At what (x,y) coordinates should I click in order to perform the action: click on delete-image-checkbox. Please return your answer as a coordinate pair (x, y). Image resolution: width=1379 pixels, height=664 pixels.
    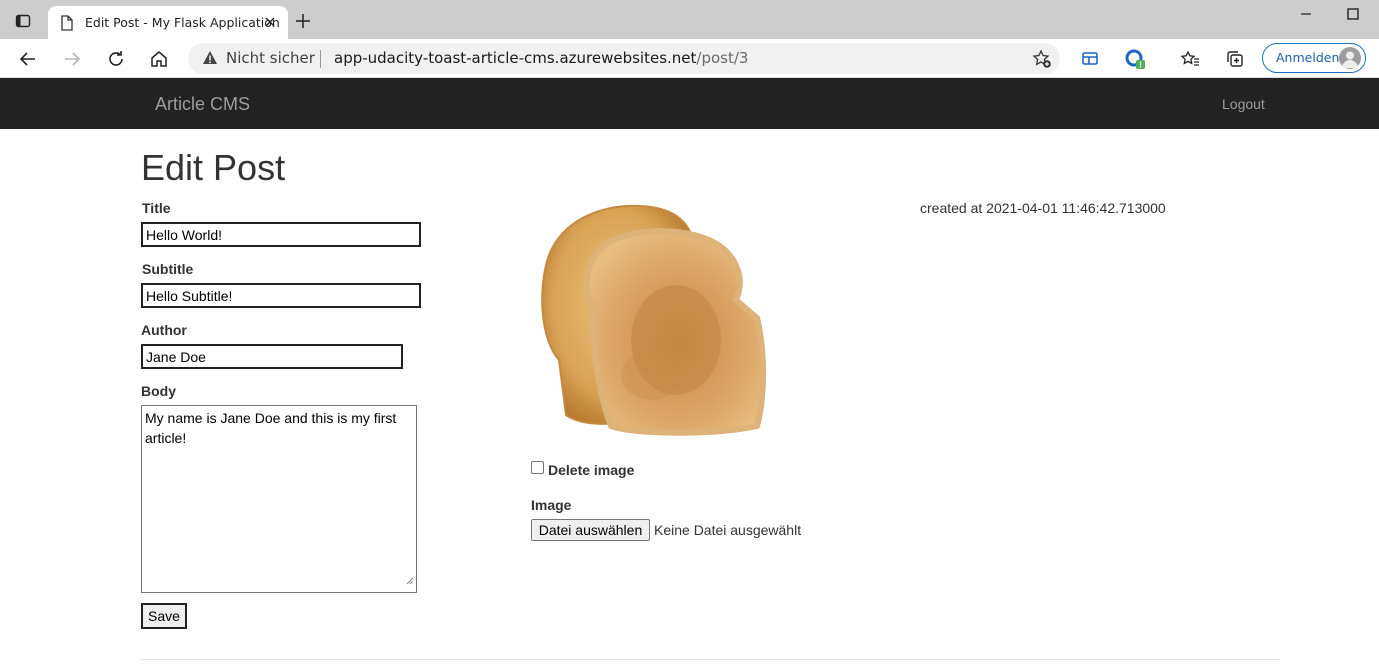
    Looking at the image, I should click on (537, 467).